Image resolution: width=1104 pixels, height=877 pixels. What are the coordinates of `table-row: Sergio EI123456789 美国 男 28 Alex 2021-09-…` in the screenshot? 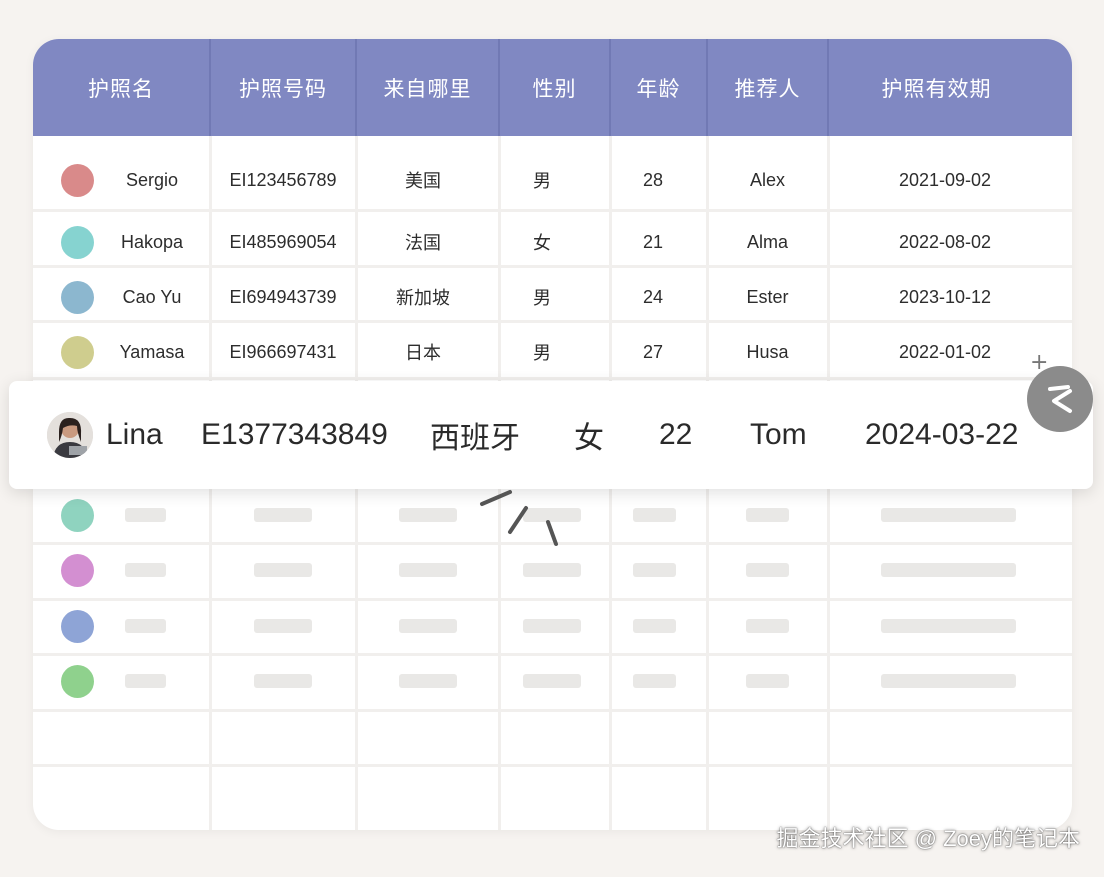 It's located at (552, 180).